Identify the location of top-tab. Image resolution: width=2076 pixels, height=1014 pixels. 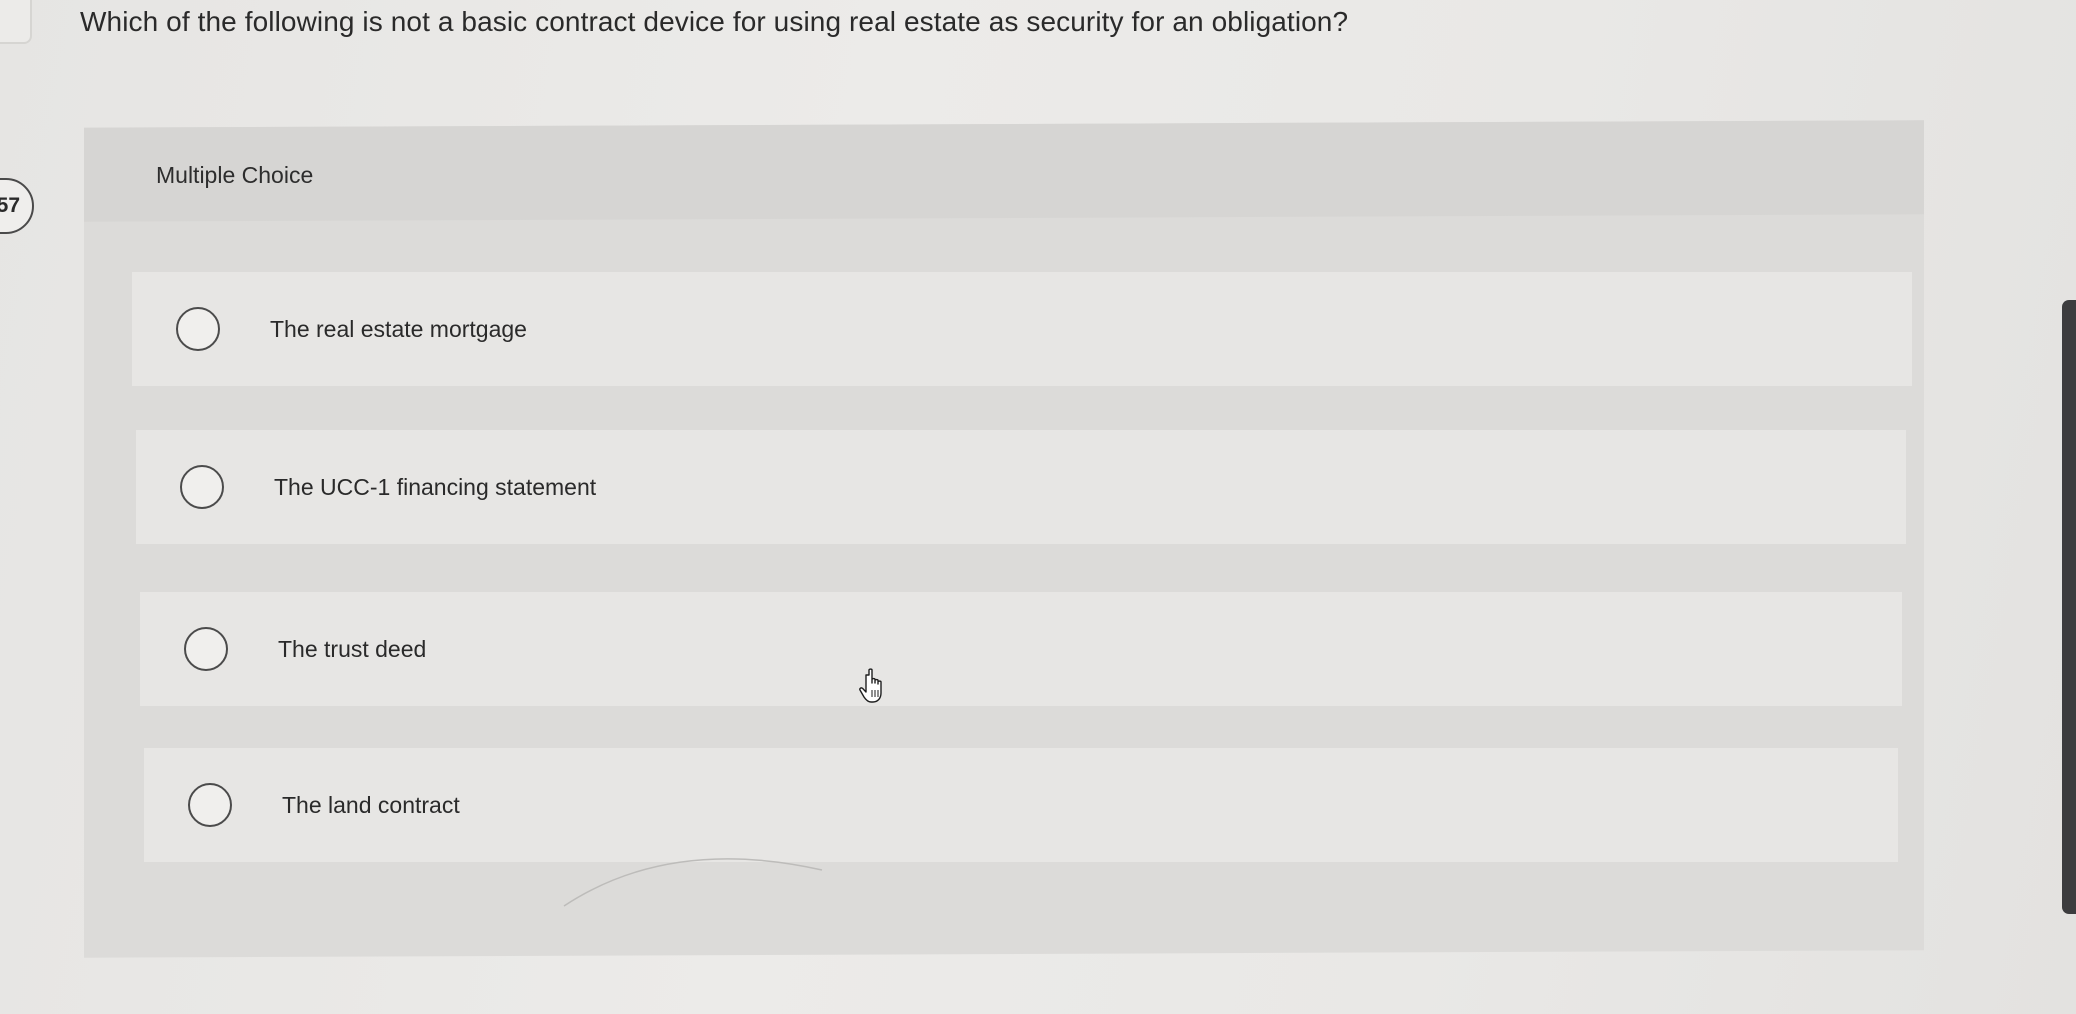
(16, 22).